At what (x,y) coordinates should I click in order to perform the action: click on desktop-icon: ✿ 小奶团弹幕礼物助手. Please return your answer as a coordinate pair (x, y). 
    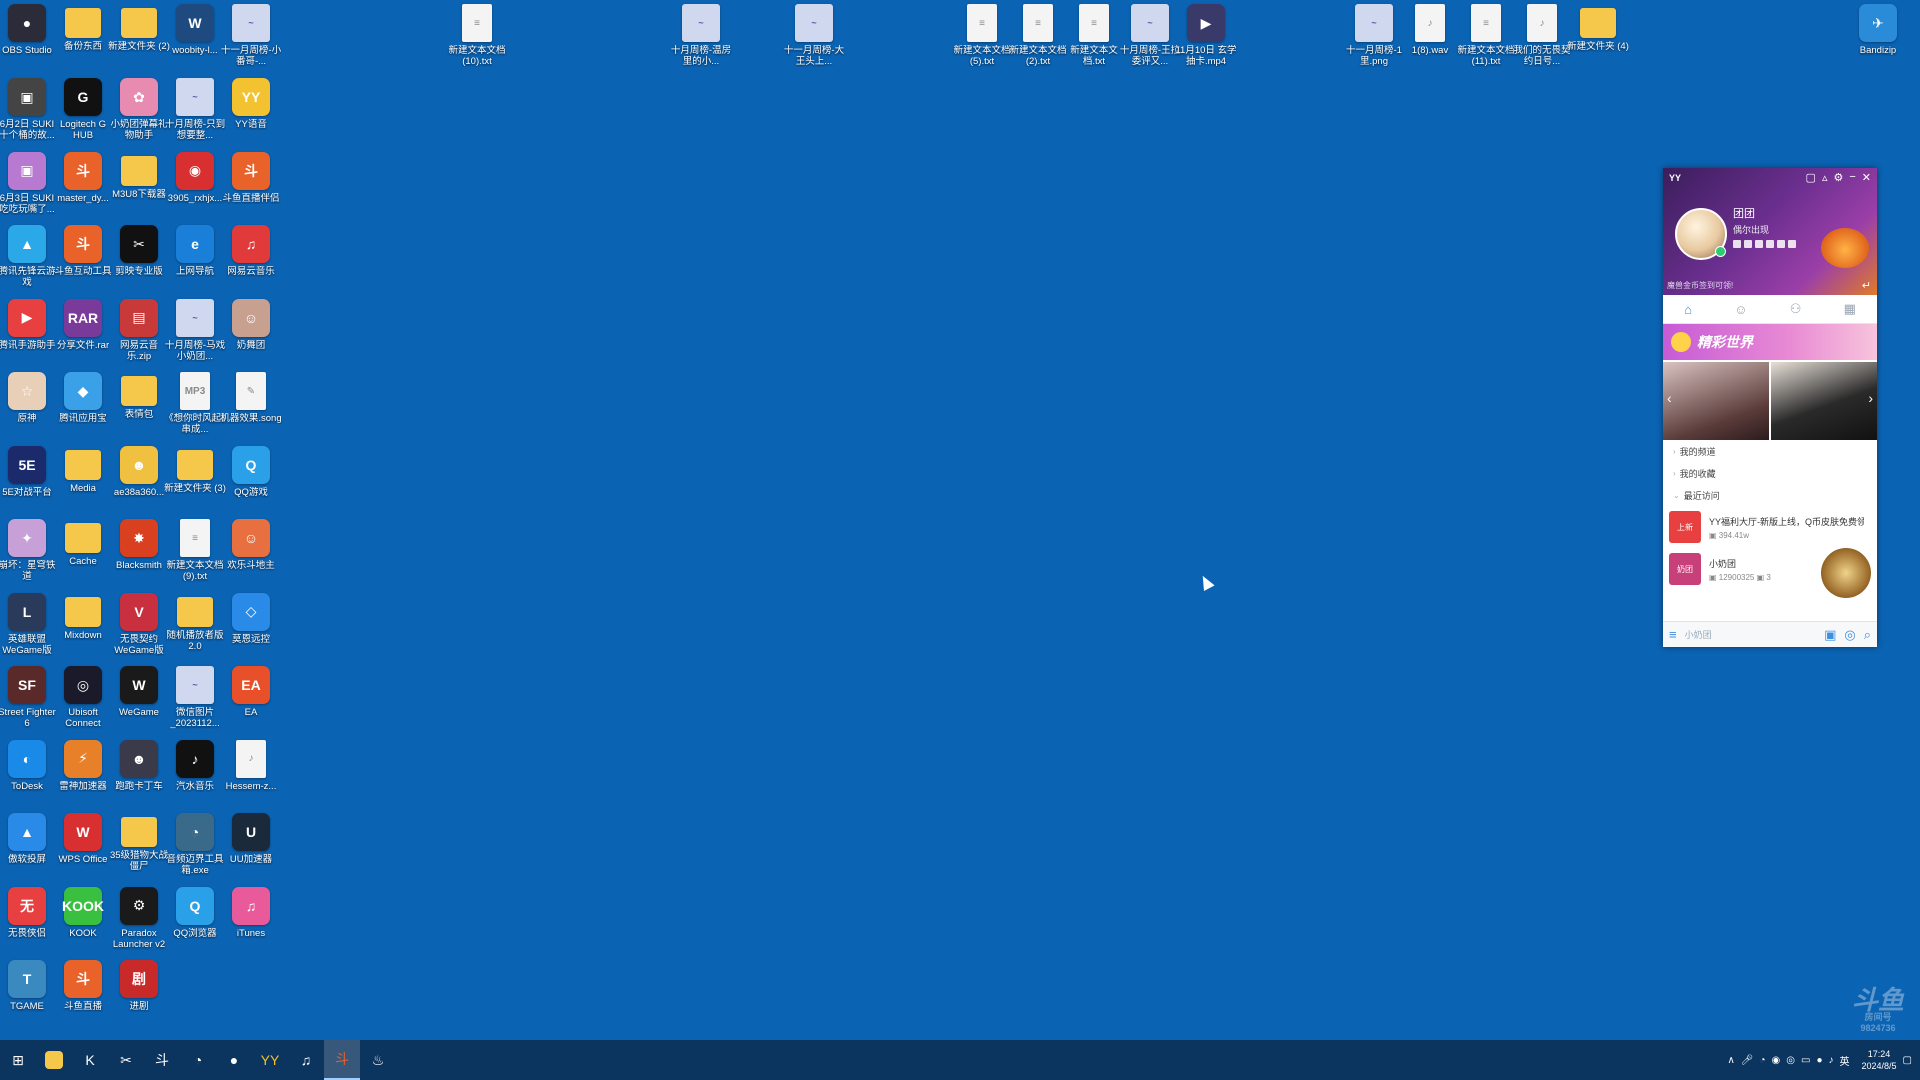
    Looking at the image, I should click on (139, 114).